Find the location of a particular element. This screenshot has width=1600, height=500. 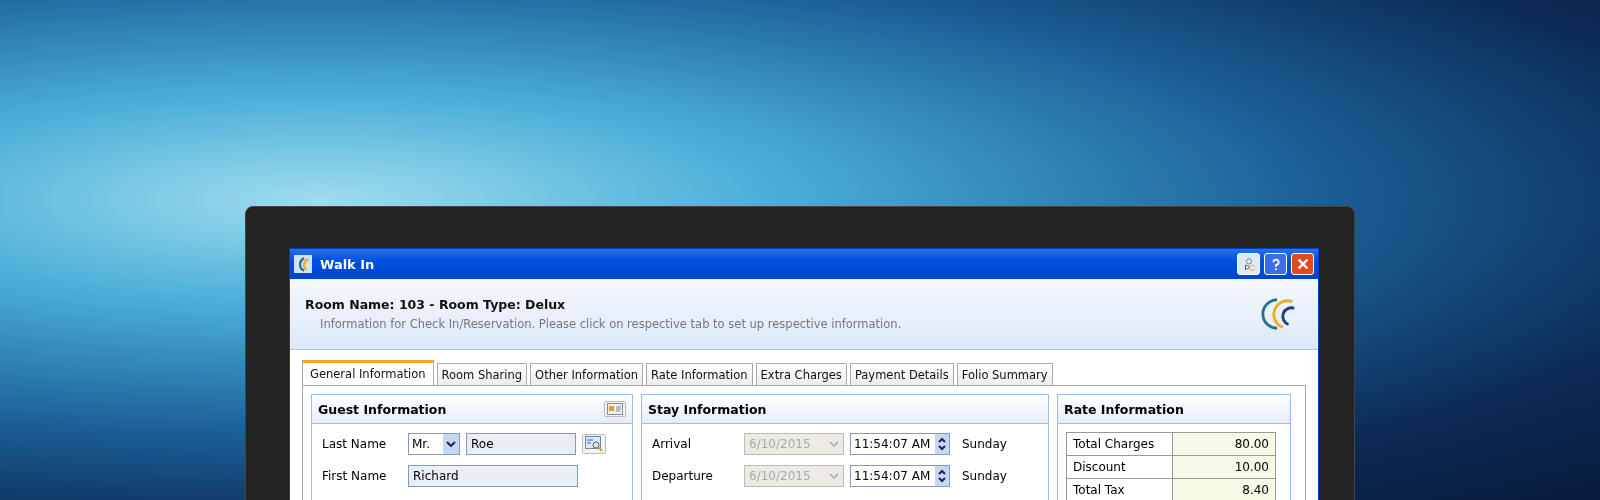

field-label: Departure is located at coordinates (682, 476).